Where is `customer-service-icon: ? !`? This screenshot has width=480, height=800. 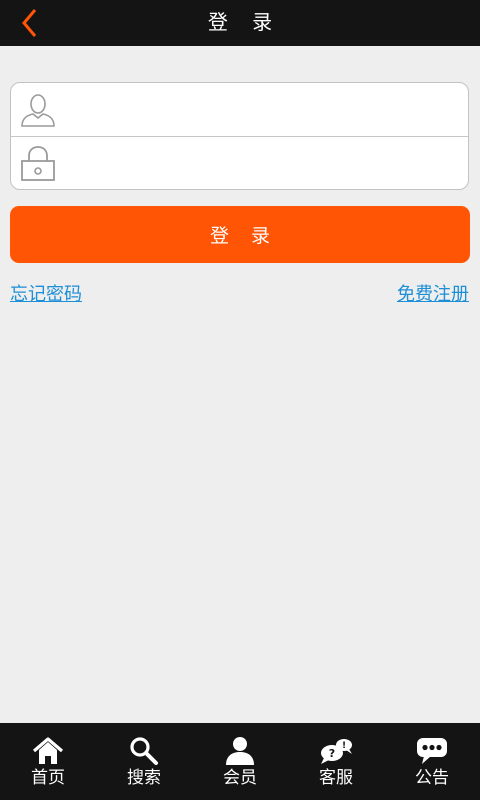
customer-service-icon: ? ! is located at coordinates (336, 751).